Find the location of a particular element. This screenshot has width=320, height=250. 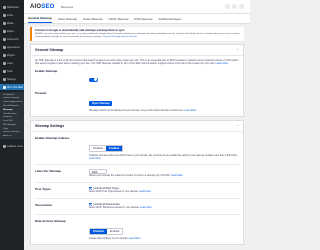

links-per-sitemap-label: Links Per Sitemap is located at coordinates (48, 171).